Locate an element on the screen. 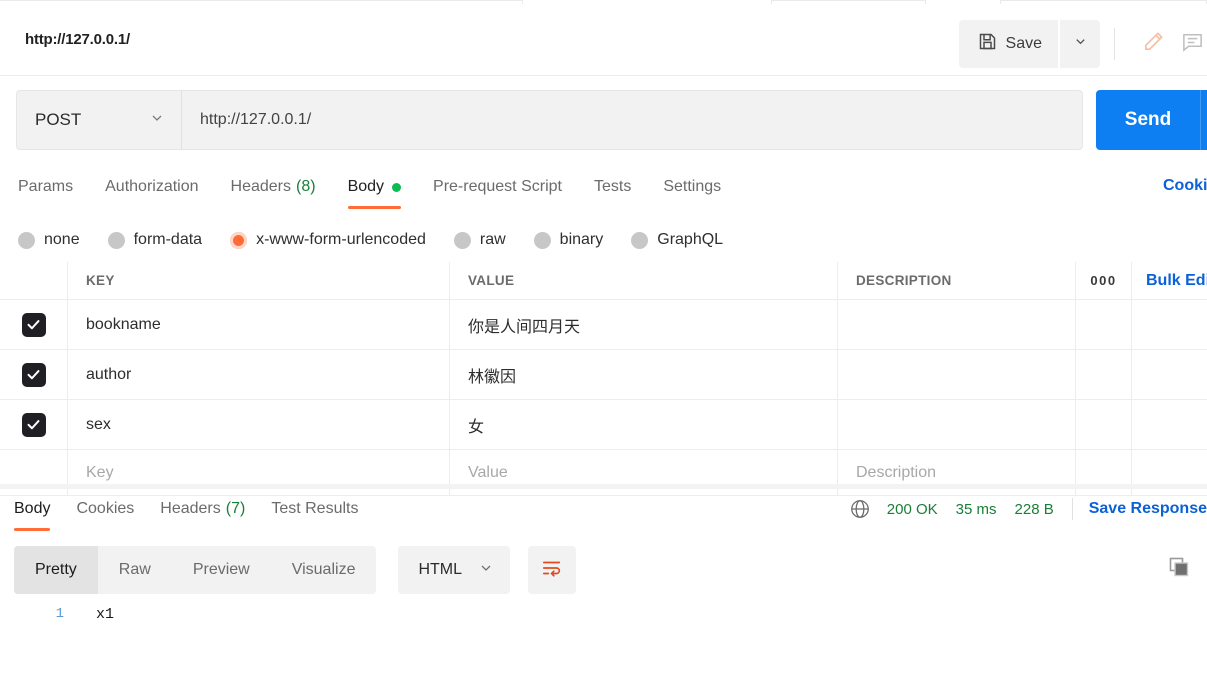 The image size is (1207, 676). save-button: Save is located at coordinates (1008, 44).